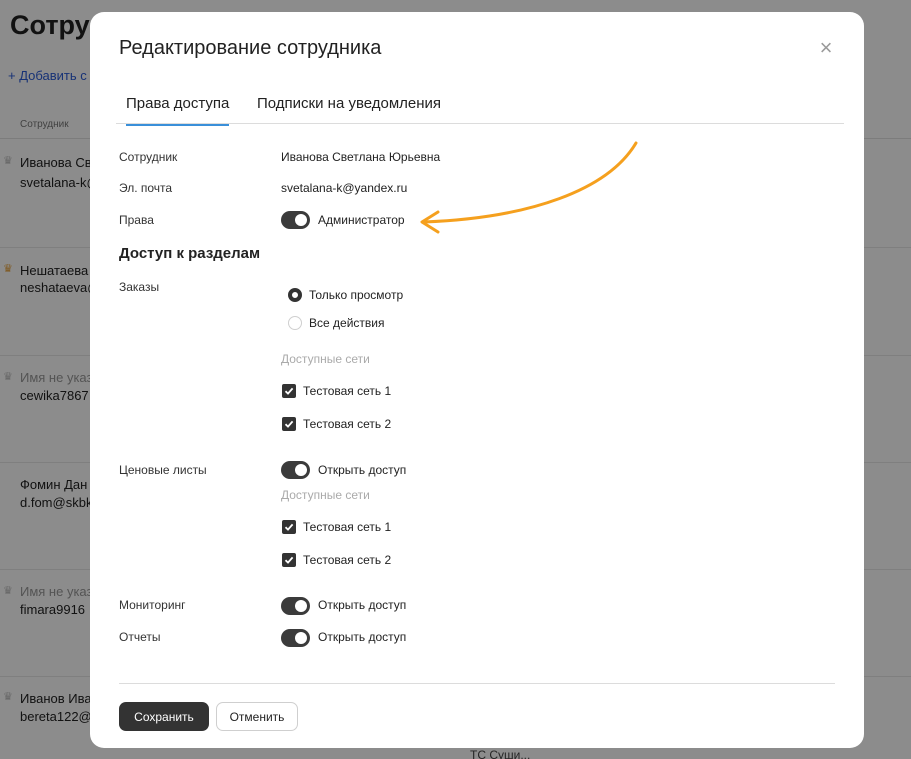 The height and width of the screenshot is (759, 911). What do you see at coordinates (163, 470) in the screenshot?
I see `price-lists-label: Ценовые листы` at bounding box center [163, 470].